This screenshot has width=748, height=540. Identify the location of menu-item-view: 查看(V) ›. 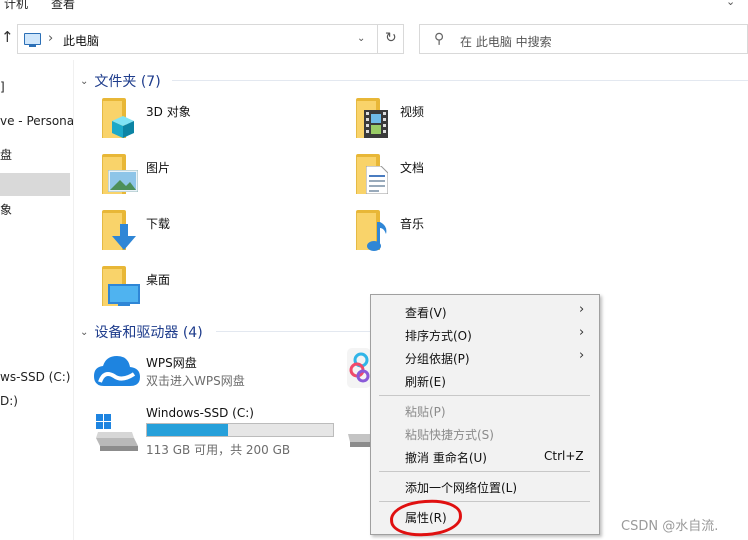
(485, 311).